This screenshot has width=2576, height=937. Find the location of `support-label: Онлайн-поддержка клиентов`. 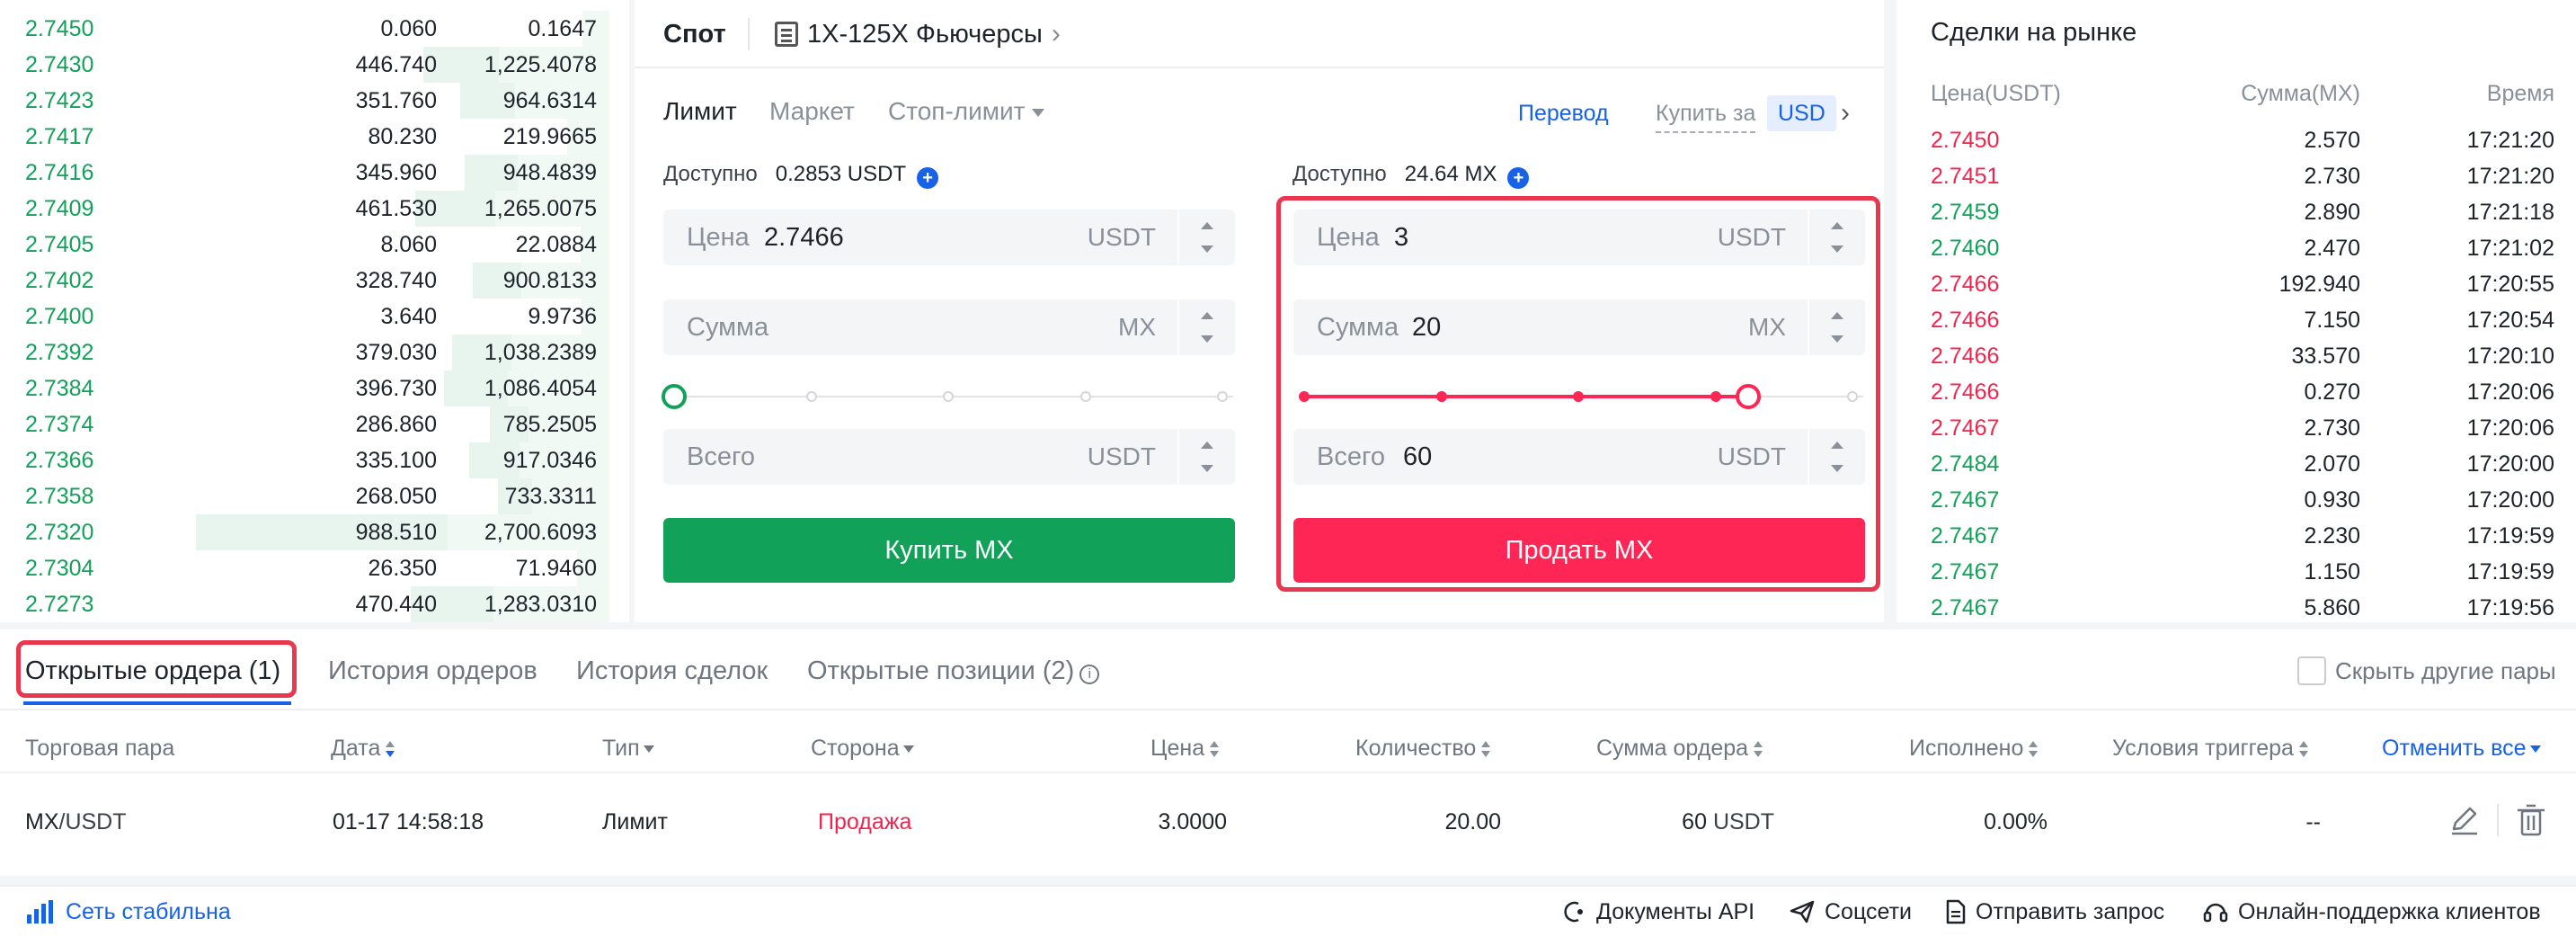

support-label: Онлайн-поддержка клиентов is located at coordinates (2389, 911).